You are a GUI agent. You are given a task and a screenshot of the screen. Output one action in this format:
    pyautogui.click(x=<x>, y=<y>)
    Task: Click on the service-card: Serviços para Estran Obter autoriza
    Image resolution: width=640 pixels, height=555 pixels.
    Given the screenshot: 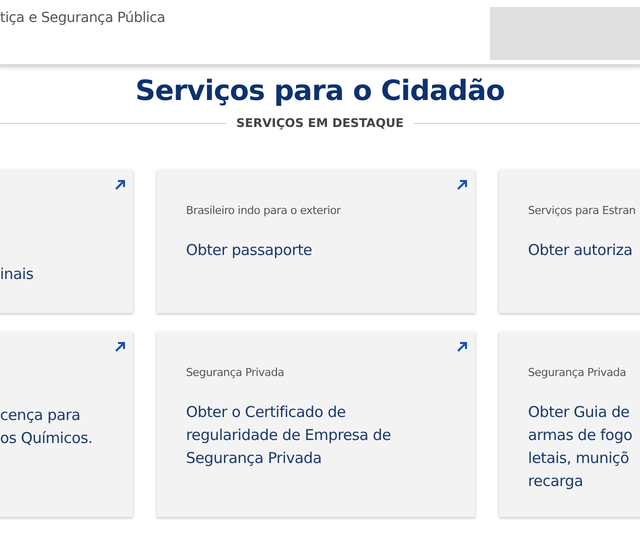 What is the action you would take?
    pyautogui.click(x=569, y=241)
    